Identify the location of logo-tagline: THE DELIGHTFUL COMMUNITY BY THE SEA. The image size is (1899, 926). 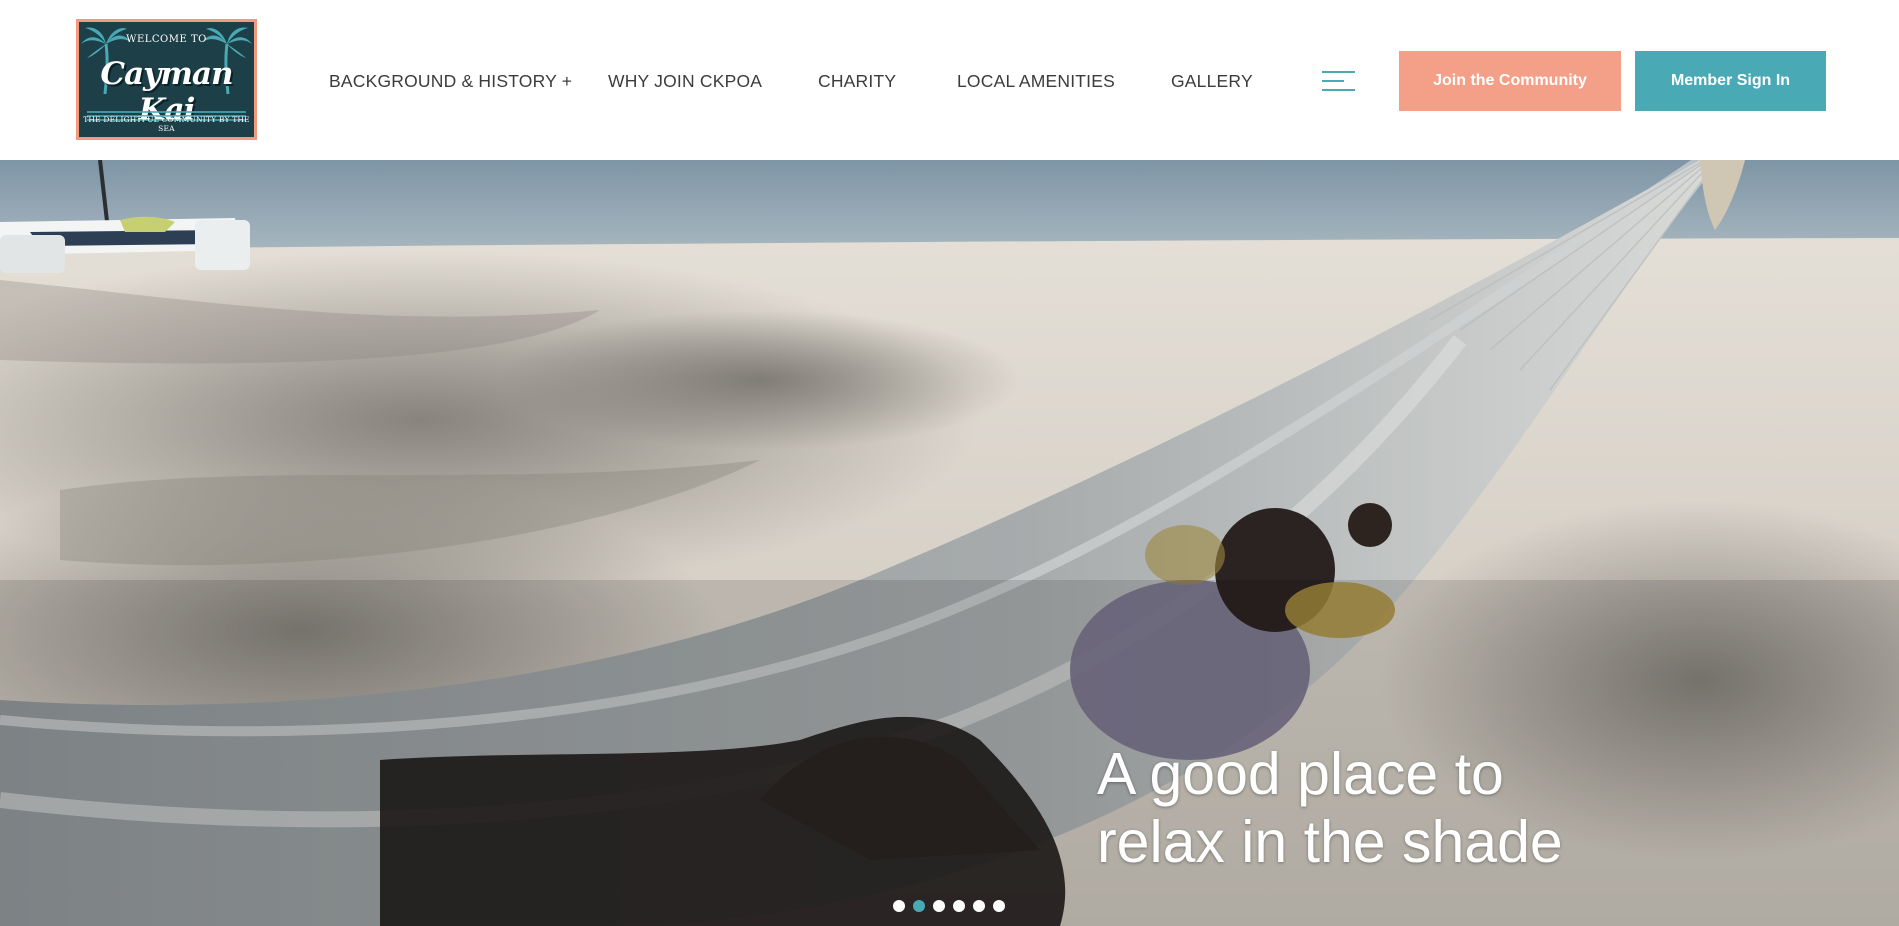
(166, 124).